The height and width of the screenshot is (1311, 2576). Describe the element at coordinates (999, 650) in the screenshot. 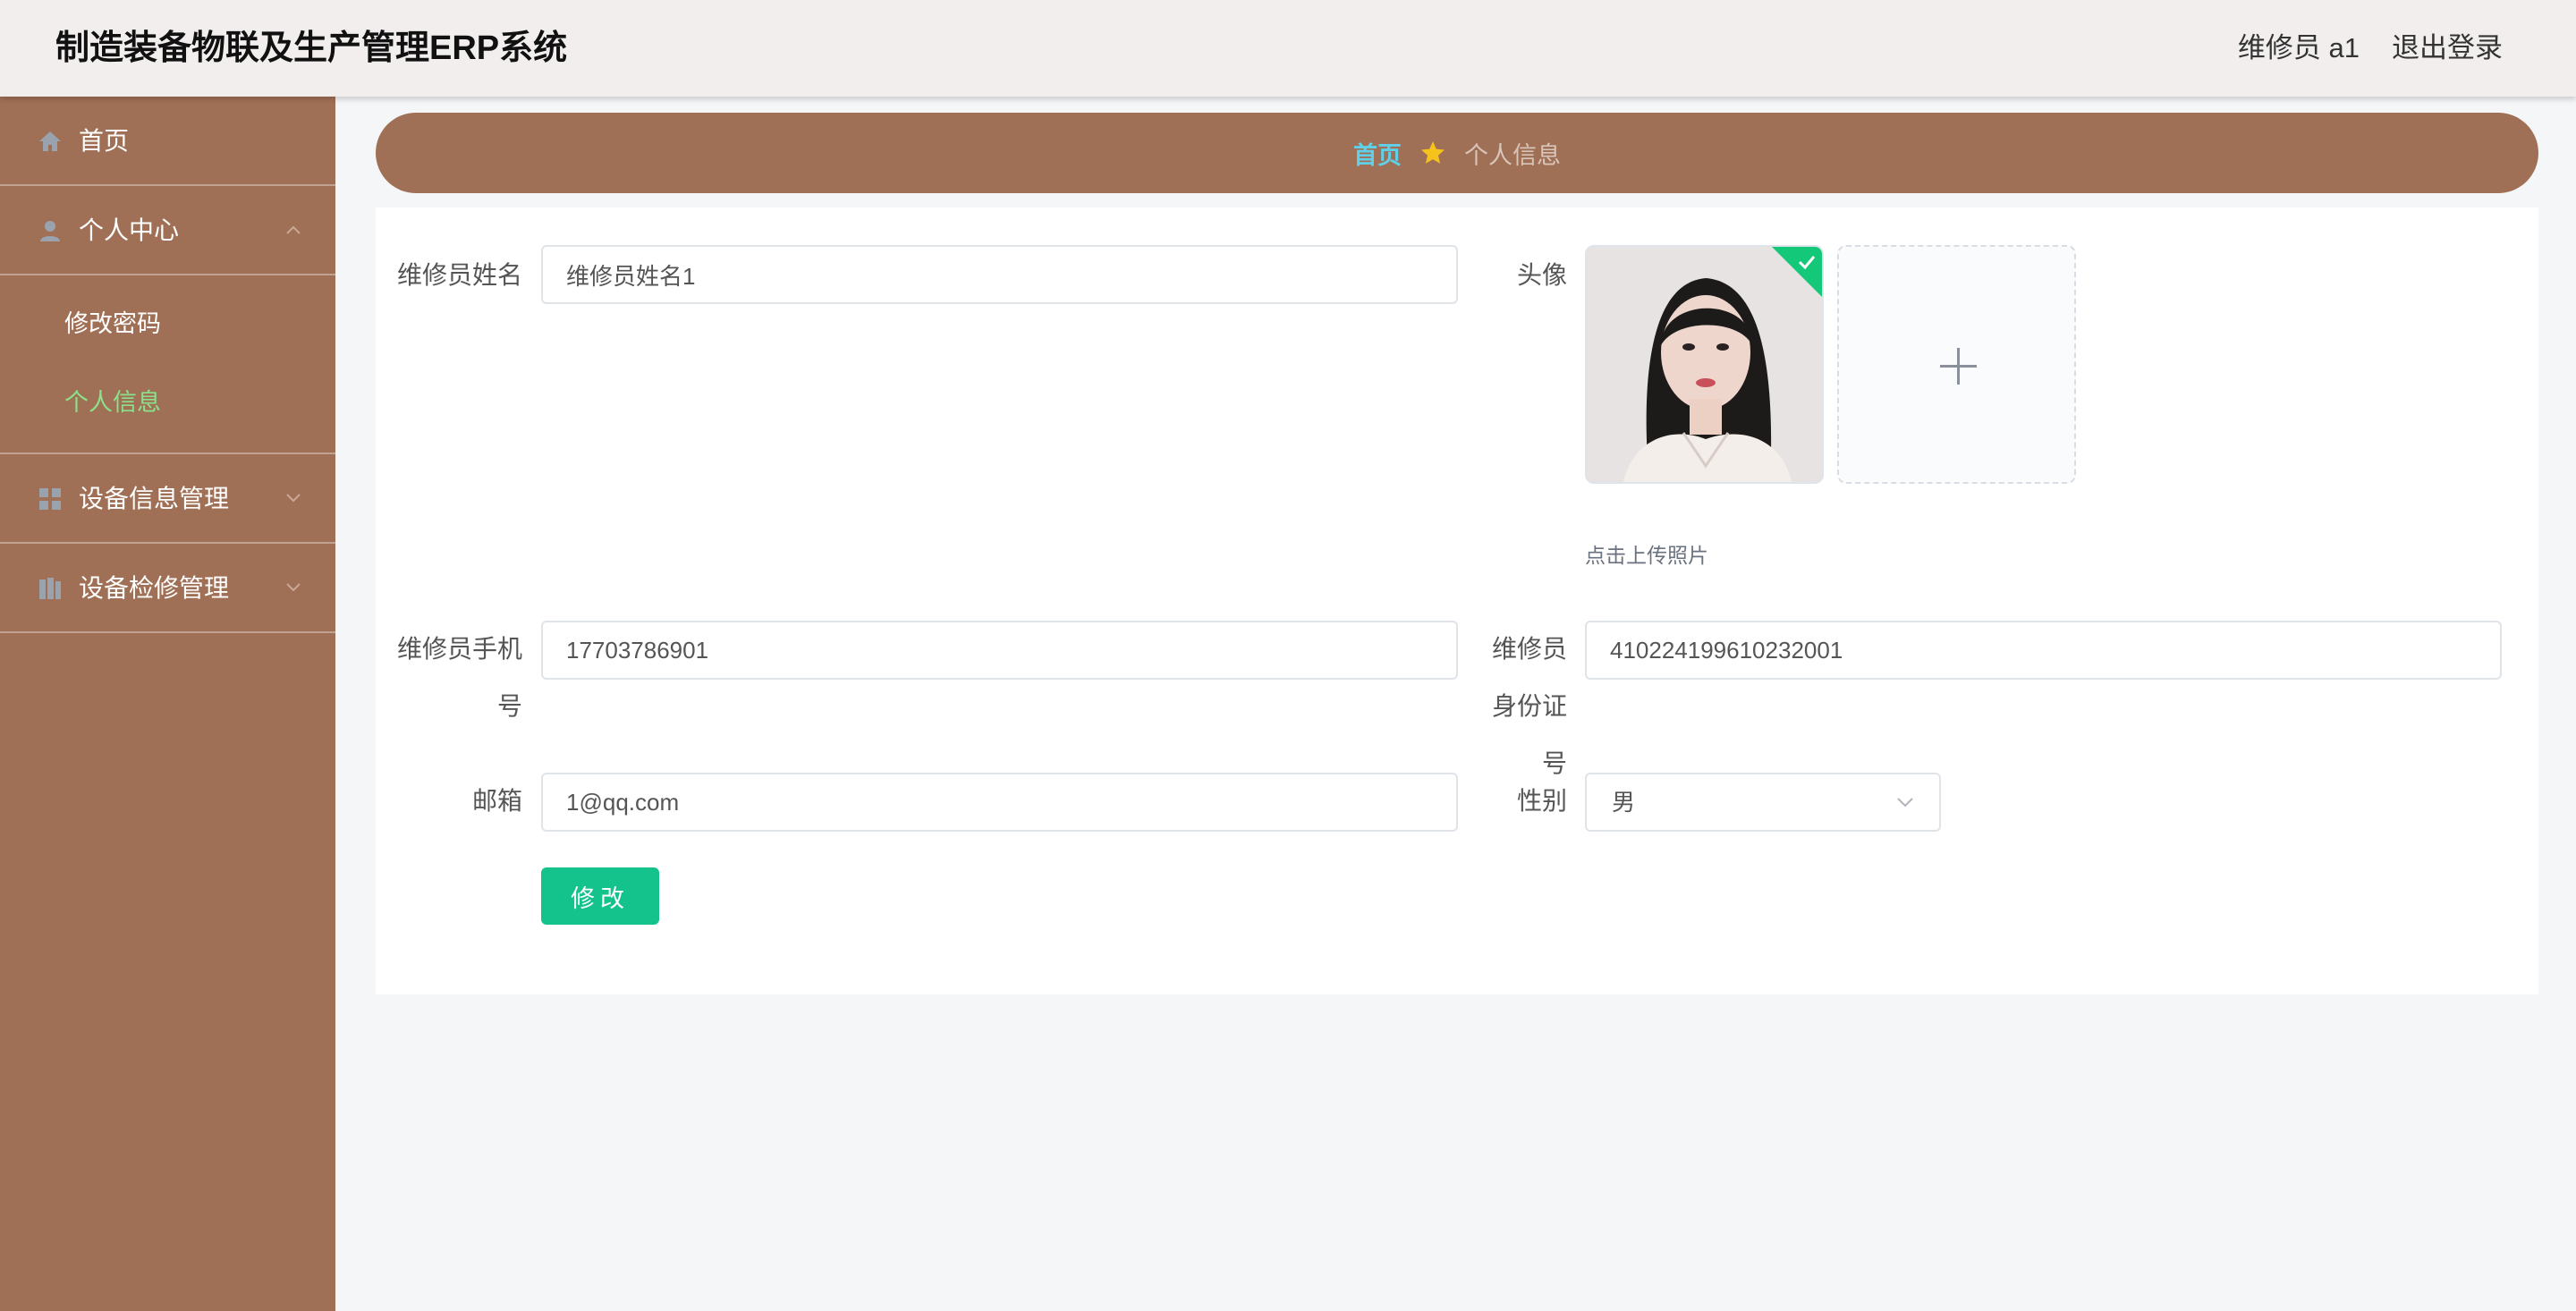

I see `phone-input` at that location.